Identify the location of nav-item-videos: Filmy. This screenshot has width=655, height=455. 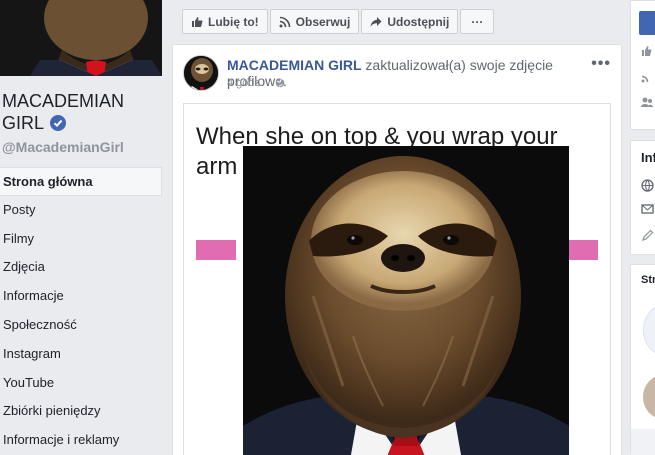
(81, 239).